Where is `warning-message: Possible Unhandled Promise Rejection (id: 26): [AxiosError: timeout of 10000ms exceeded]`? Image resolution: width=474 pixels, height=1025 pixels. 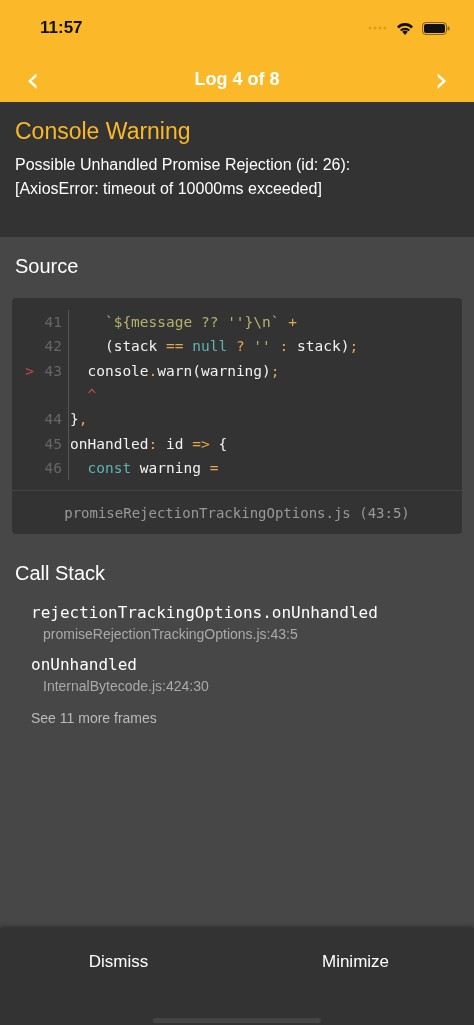 warning-message: Possible Unhandled Promise Rejection (id: 26): [AxiosError: timeout of 10000ms exceeded] is located at coordinates (183, 177).